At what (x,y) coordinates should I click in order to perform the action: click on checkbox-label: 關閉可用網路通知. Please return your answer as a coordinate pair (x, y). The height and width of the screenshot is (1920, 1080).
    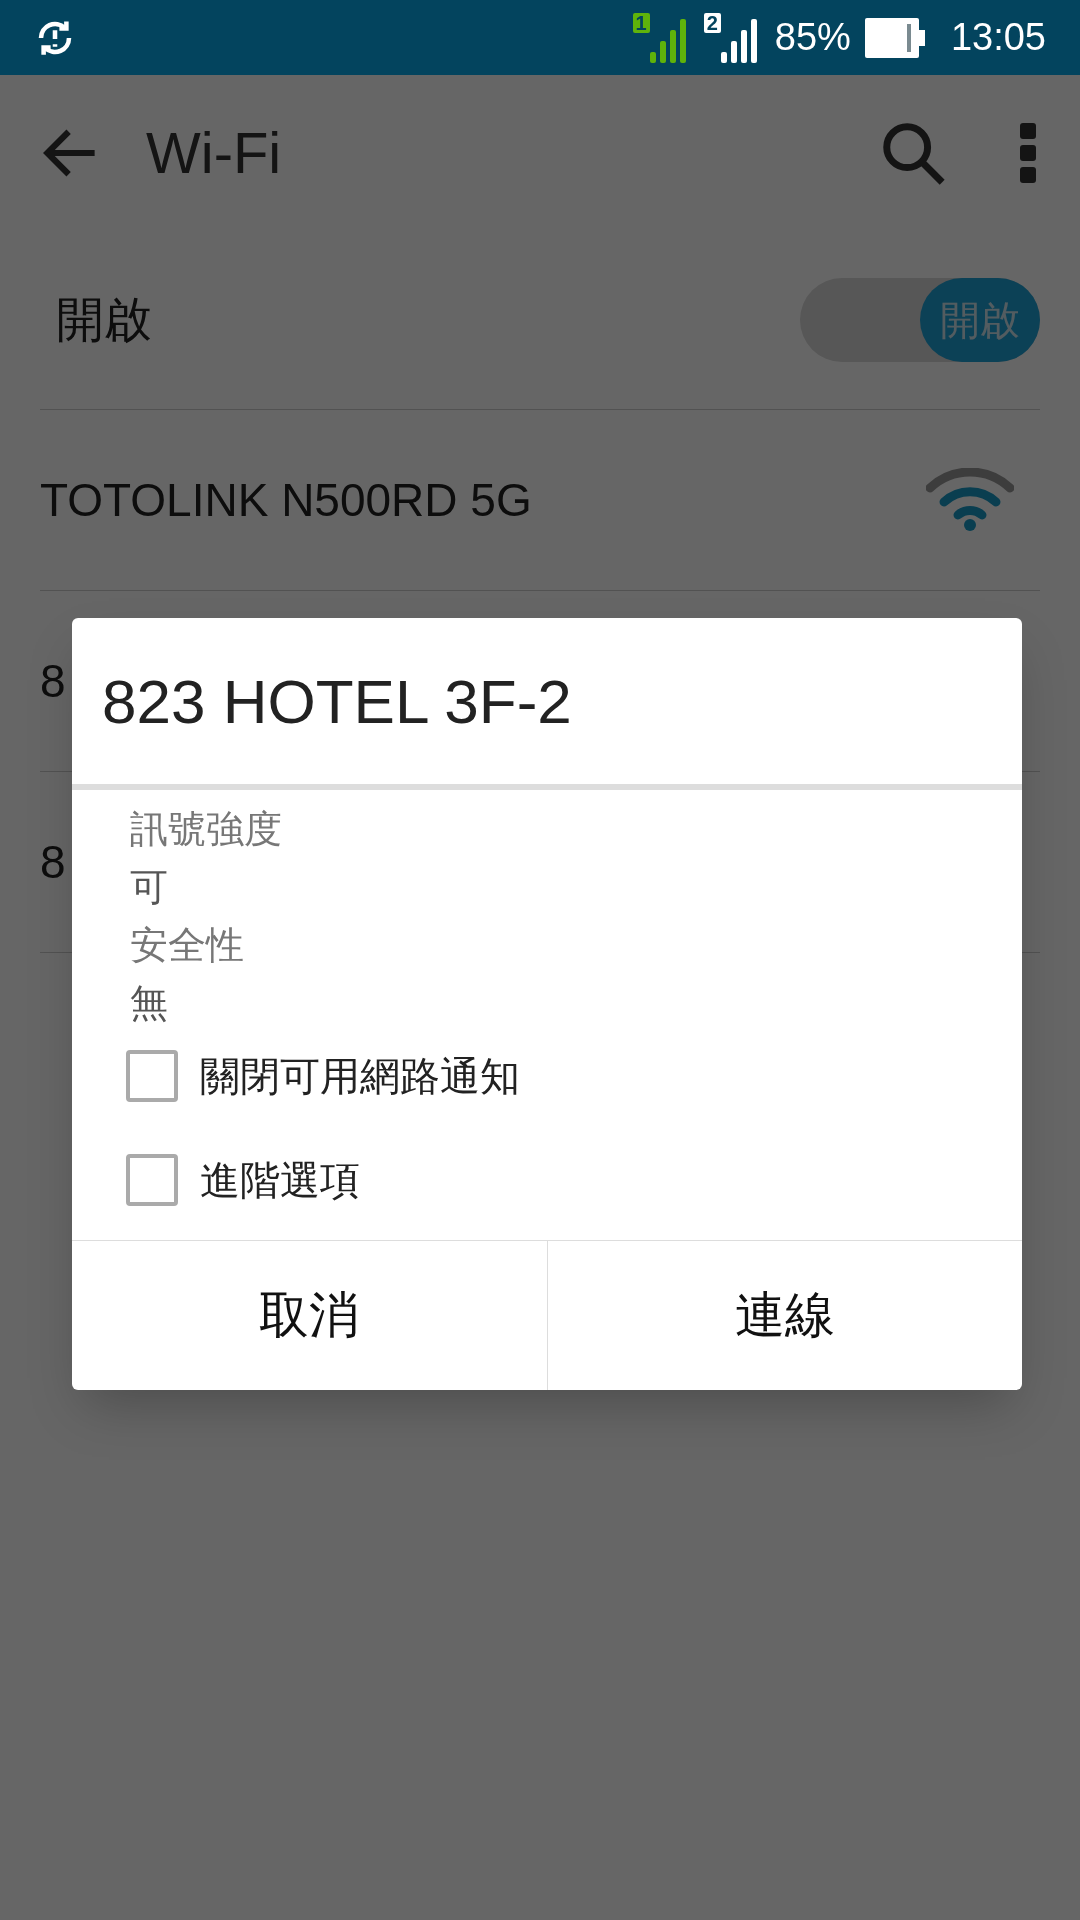
    Looking at the image, I should click on (360, 1076).